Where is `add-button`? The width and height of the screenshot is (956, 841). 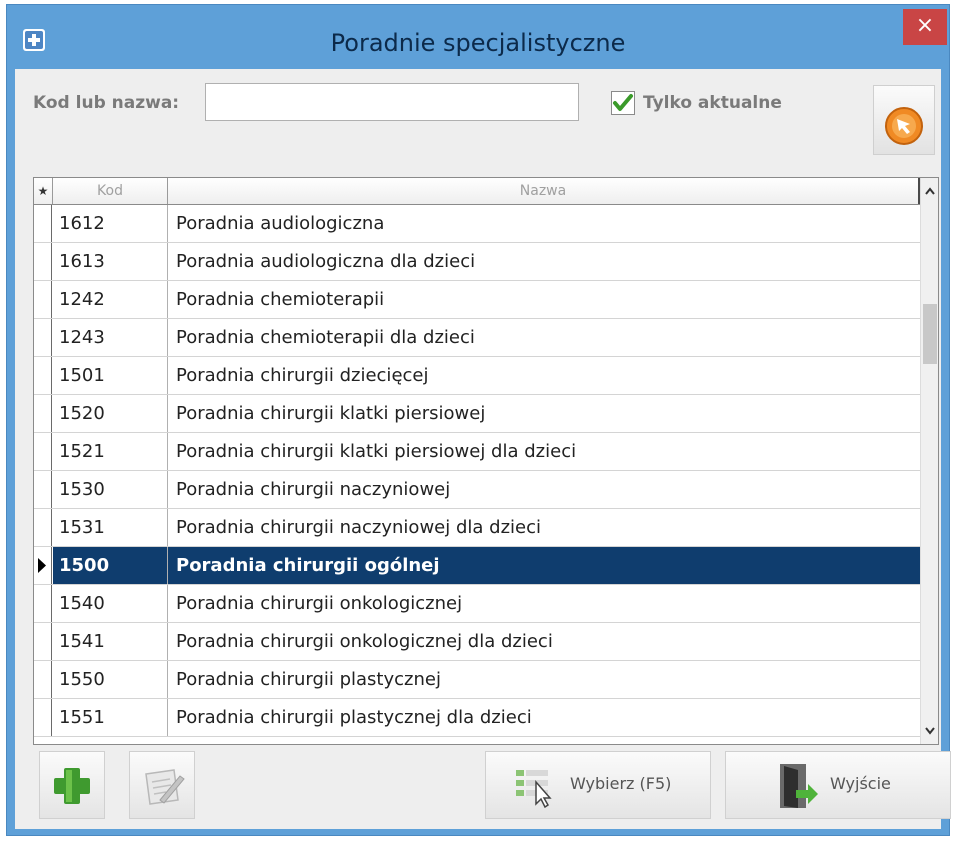
add-button is located at coordinates (72, 785).